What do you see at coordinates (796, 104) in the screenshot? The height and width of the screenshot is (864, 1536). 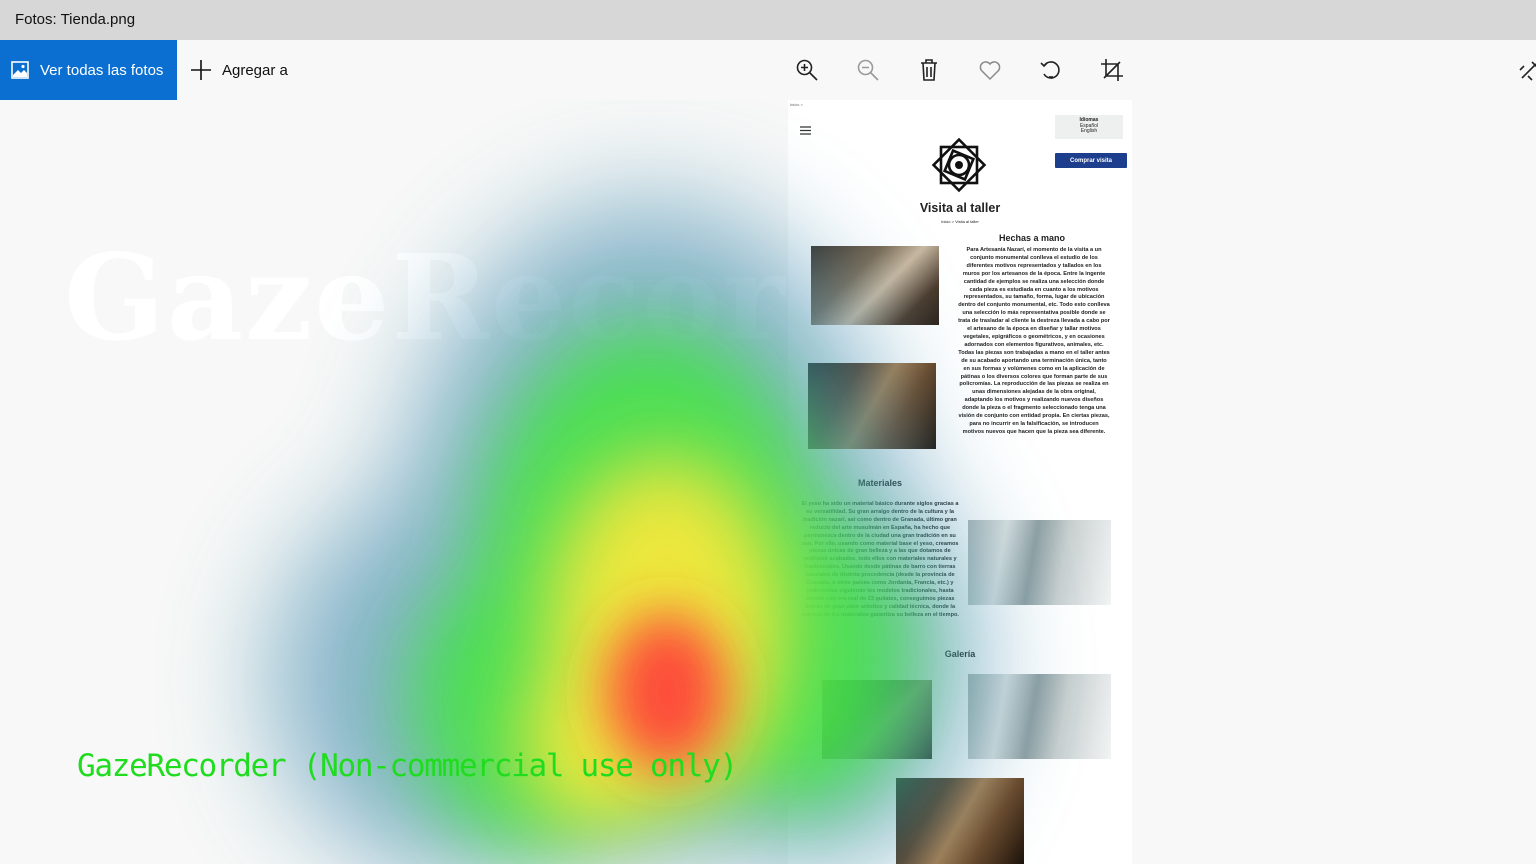 I see `page-top-crumb: Inicio >` at bounding box center [796, 104].